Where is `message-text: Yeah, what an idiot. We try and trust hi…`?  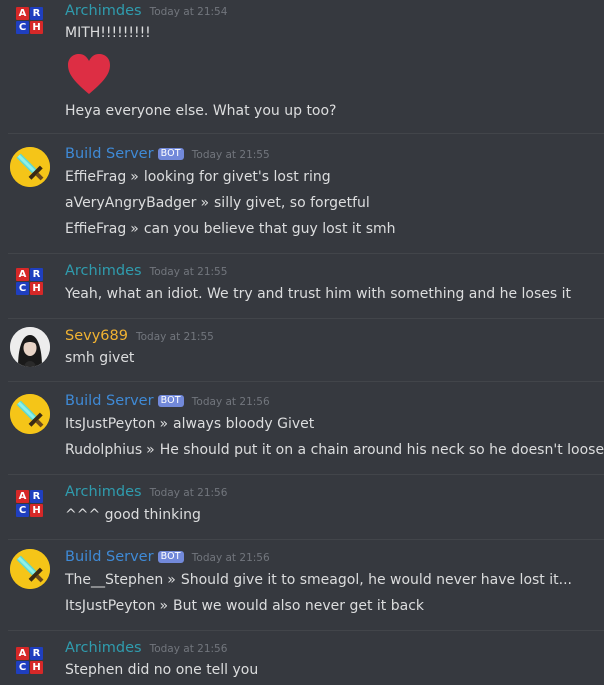 message-text: Yeah, what an idiot. We try and trust hi… is located at coordinates (318, 294).